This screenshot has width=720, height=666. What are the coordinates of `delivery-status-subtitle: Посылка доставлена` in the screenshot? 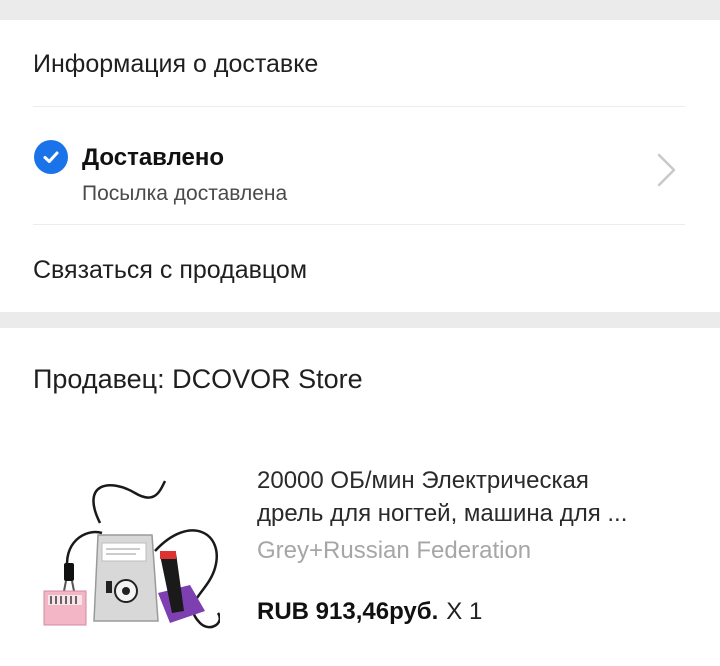 It's located at (185, 193).